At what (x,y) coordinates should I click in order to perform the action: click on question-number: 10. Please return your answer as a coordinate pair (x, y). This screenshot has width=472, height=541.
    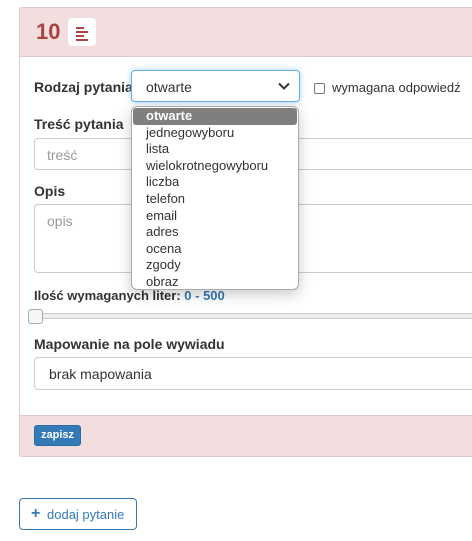
    Looking at the image, I should click on (48, 31).